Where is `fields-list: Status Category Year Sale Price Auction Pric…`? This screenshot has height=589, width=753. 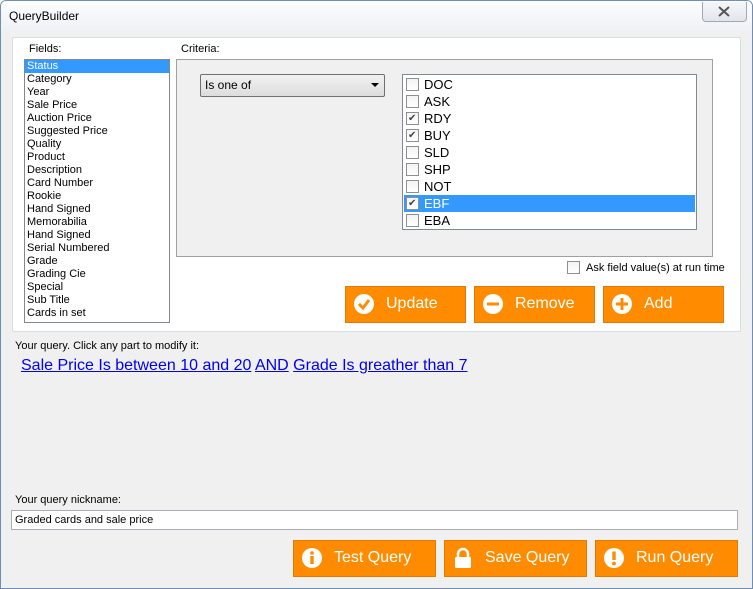 fields-list: Status Category Year Sale Price Auction Pric… is located at coordinates (97, 191).